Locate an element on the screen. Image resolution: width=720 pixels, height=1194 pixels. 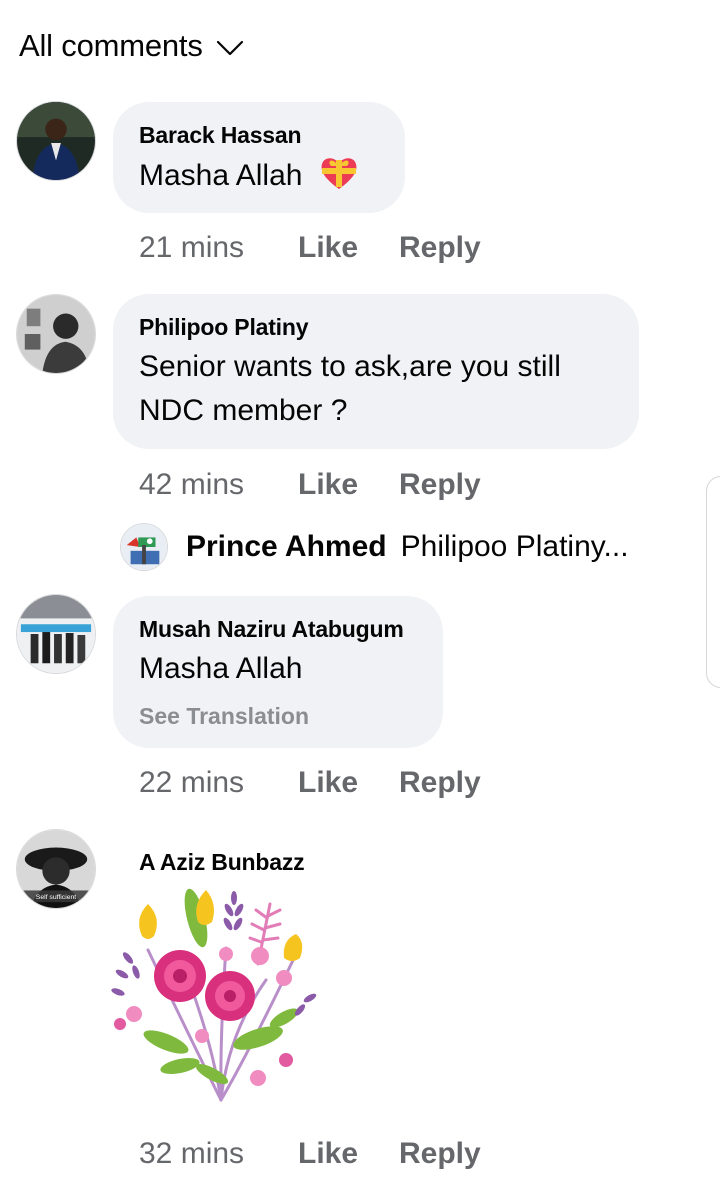
comment-actions: 42 mins Like Reply is located at coordinates (310, 485).